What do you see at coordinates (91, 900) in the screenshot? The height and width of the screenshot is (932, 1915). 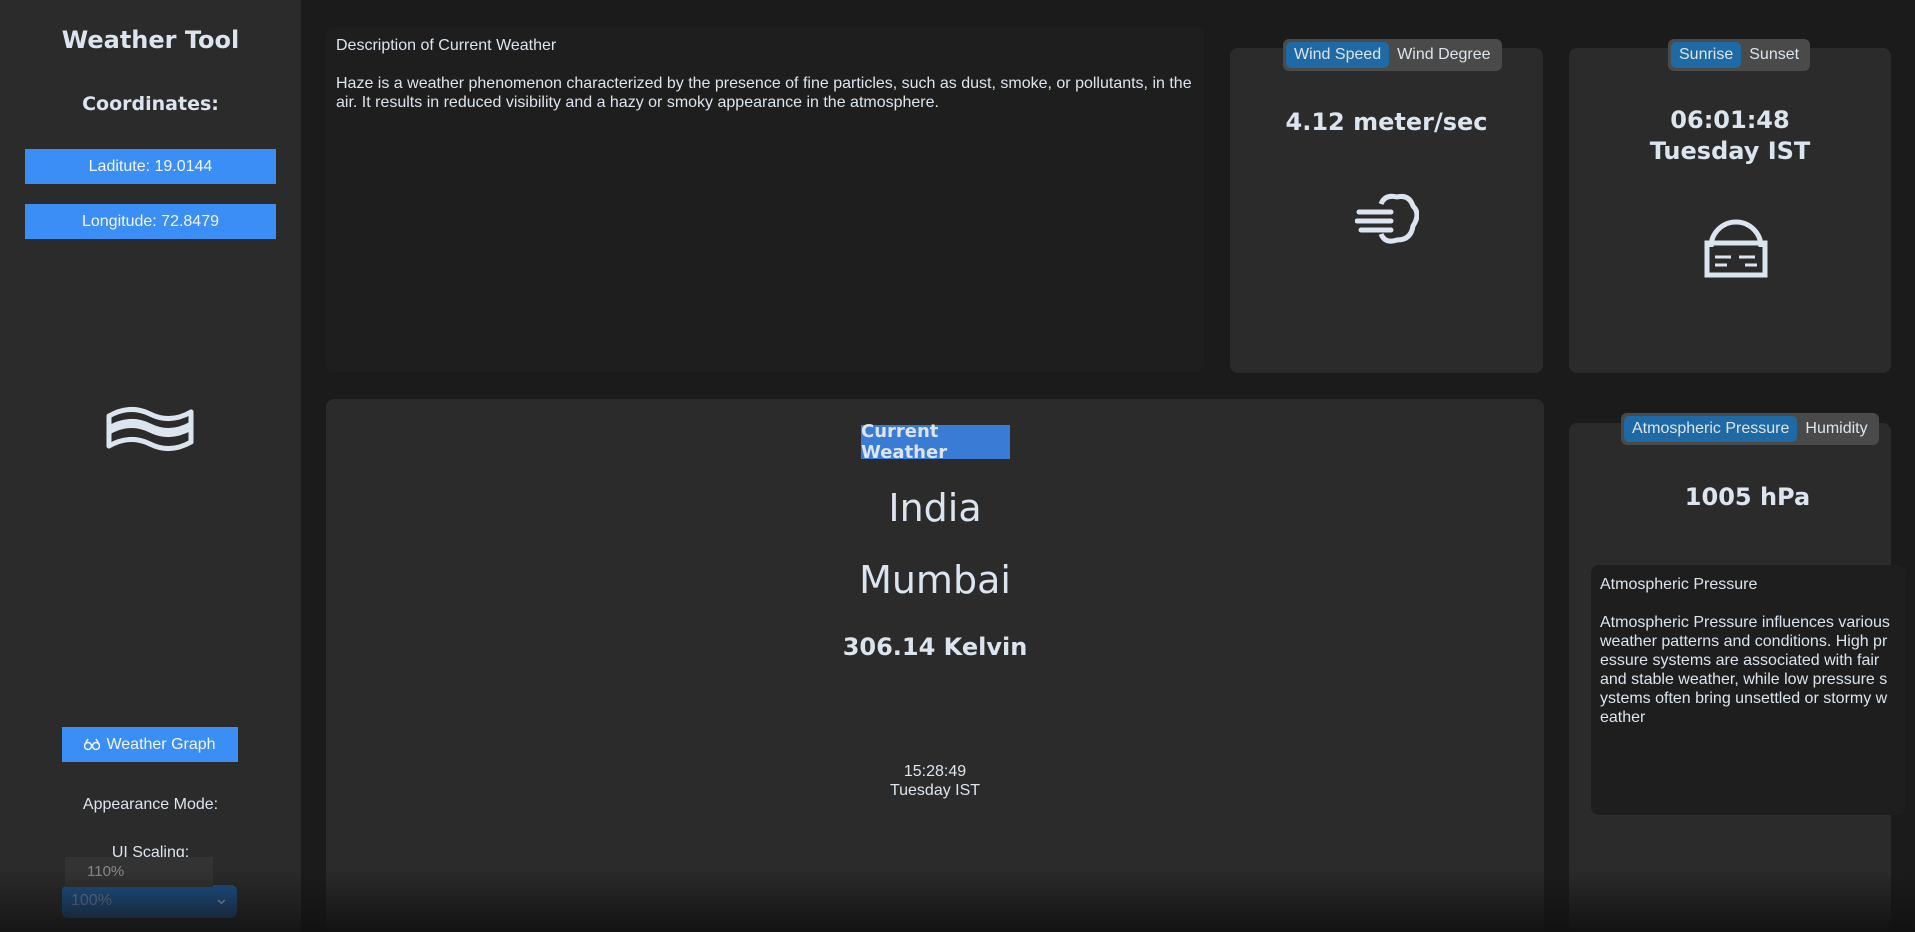 I see `ui-scaling-selected: 100%` at bounding box center [91, 900].